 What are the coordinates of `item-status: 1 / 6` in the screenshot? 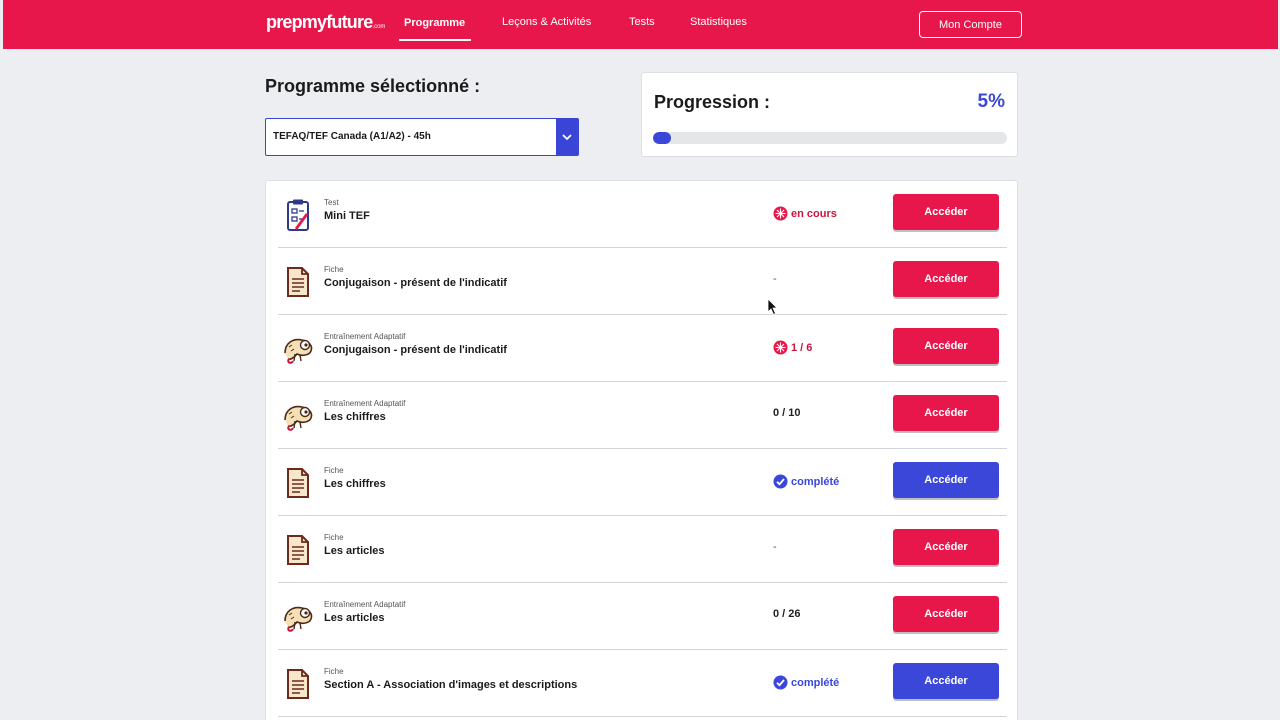 It's located at (792, 347).